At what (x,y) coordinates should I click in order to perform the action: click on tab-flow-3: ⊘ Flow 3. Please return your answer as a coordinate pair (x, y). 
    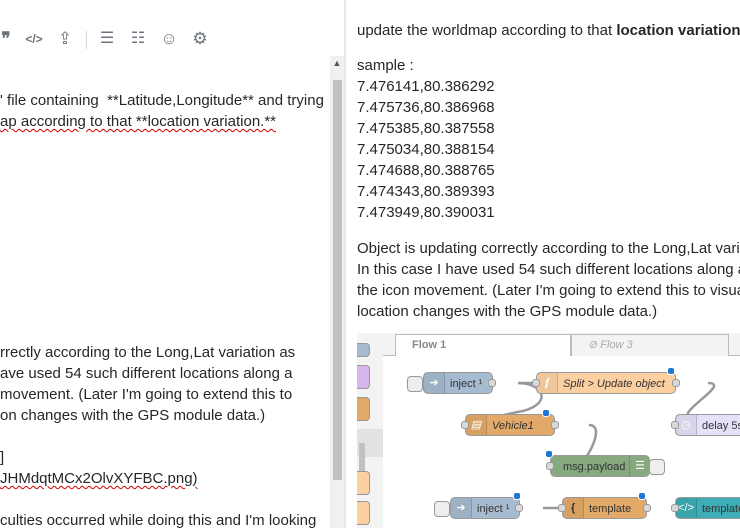
    Looking at the image, I should click on (650, 345).